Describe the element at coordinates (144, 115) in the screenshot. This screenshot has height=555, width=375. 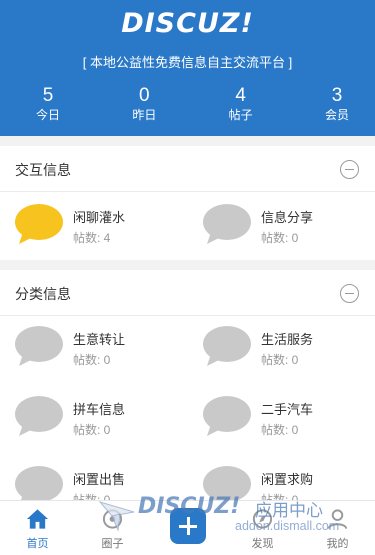
I see `stat-label: 昨日` at that location.